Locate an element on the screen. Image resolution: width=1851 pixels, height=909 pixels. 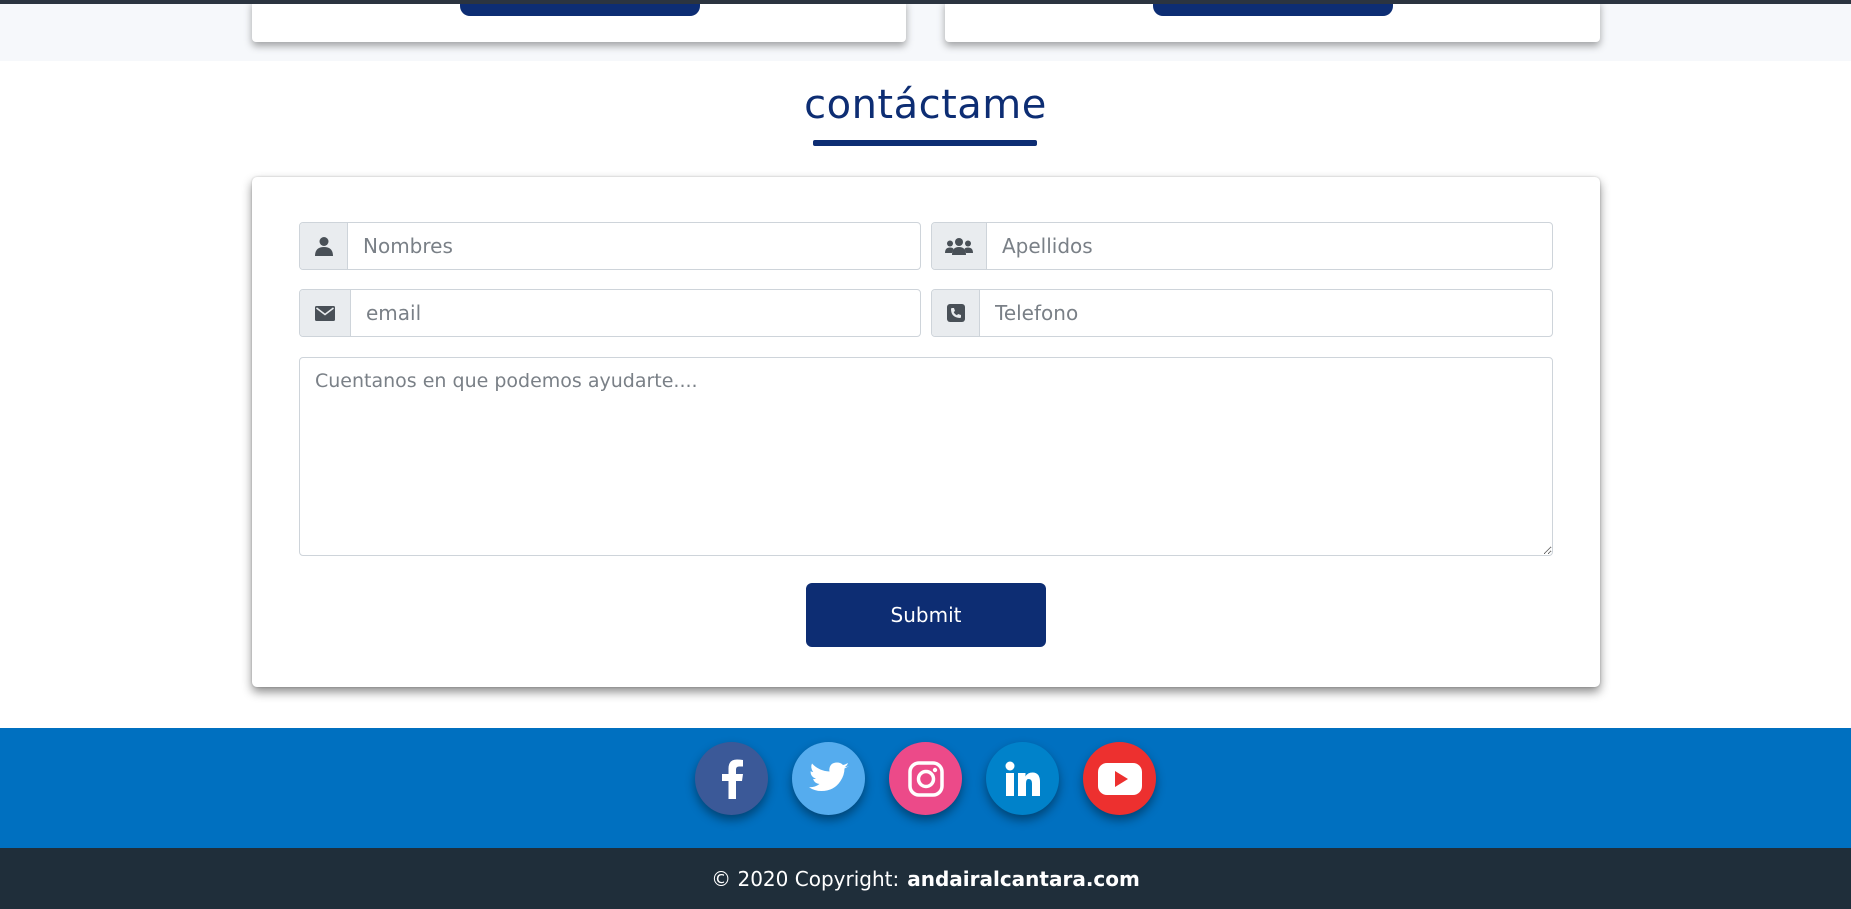
instagram-link is located at coordinates (925, 778).